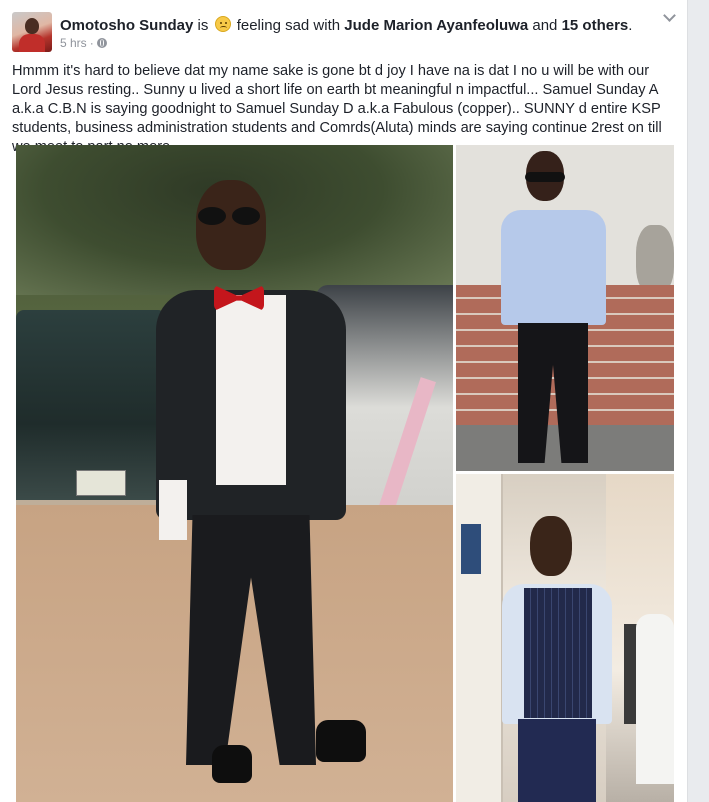 The width and height of the screenshot is (709, 802). What do you see at coordinates (471, 549) in the screenshot?
I see `poster` at bounding box center [471, 549].